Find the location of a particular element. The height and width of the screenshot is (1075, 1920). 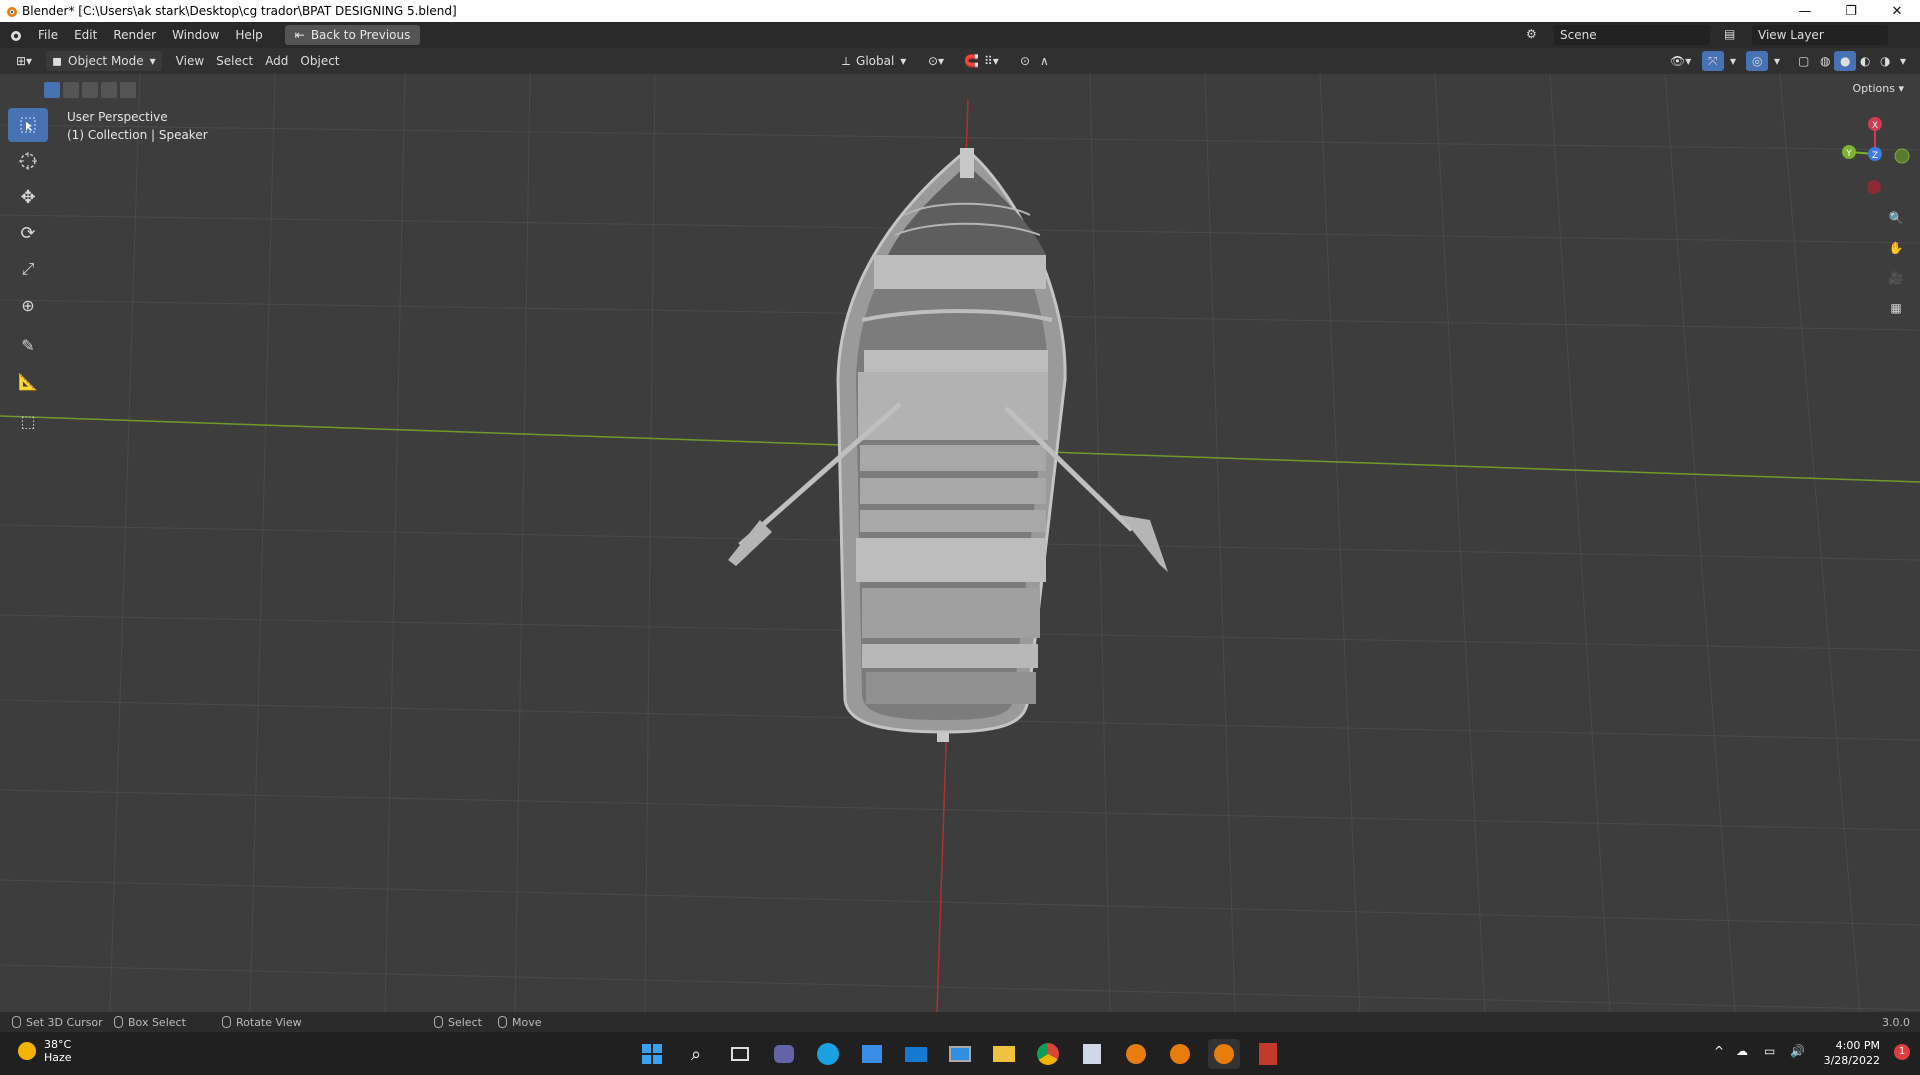

rotate-tool: ⟳ is located at coordinates (28, 233).